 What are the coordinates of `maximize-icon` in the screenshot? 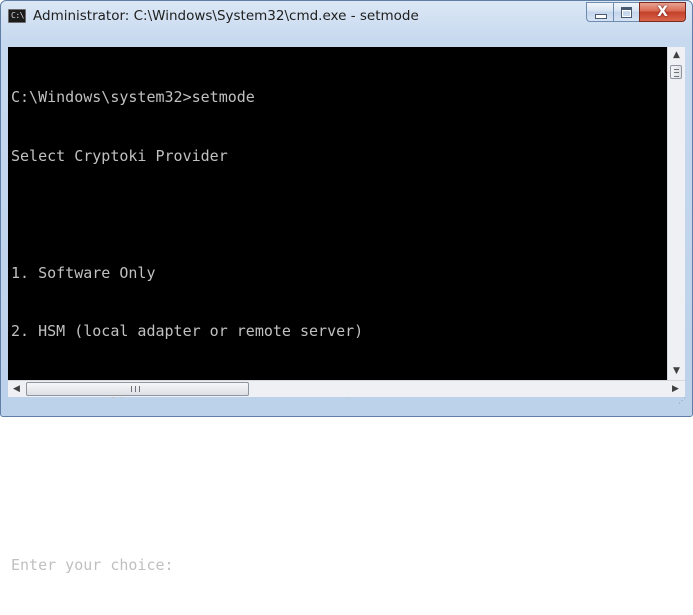 It's located at (626, 12).